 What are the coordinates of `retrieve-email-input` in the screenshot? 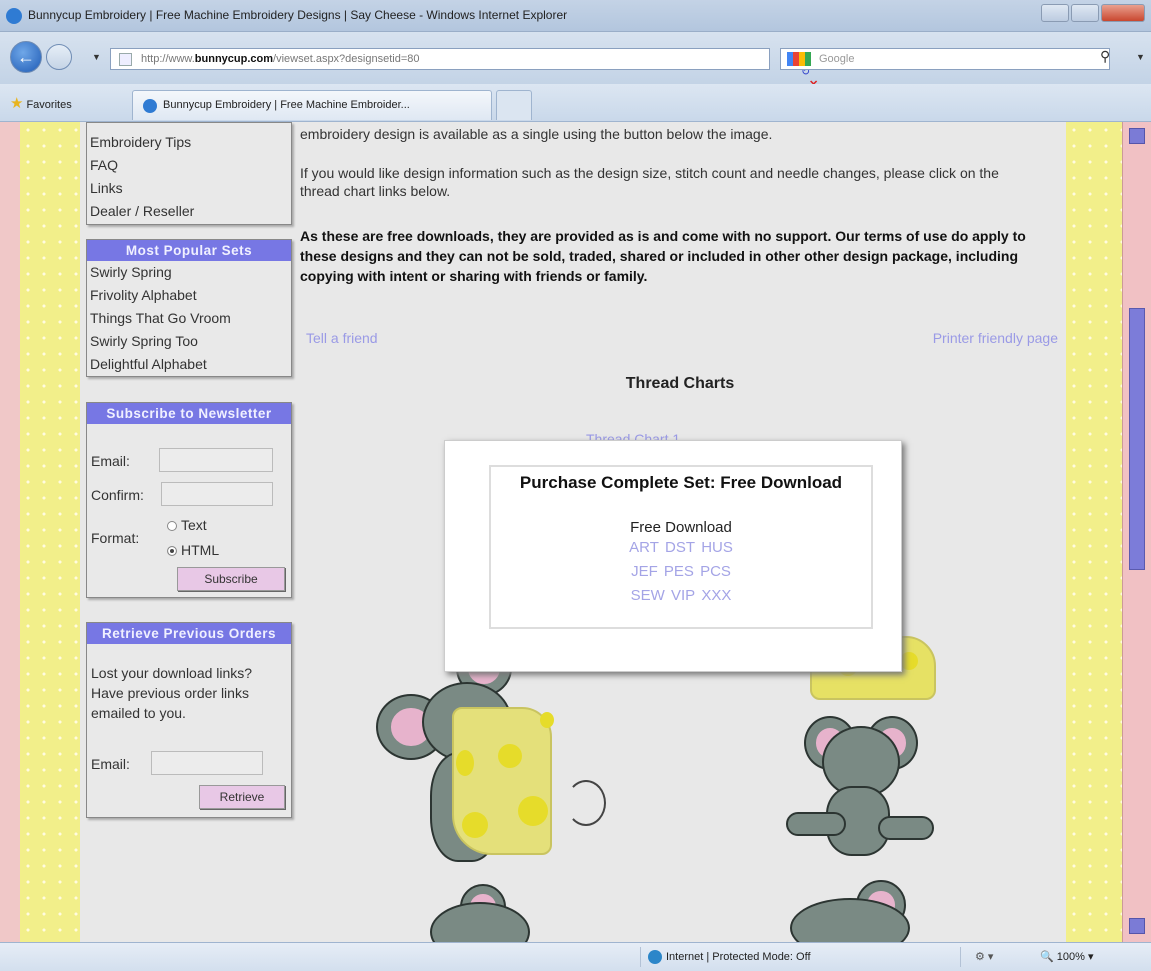 It's located at (207, 763).